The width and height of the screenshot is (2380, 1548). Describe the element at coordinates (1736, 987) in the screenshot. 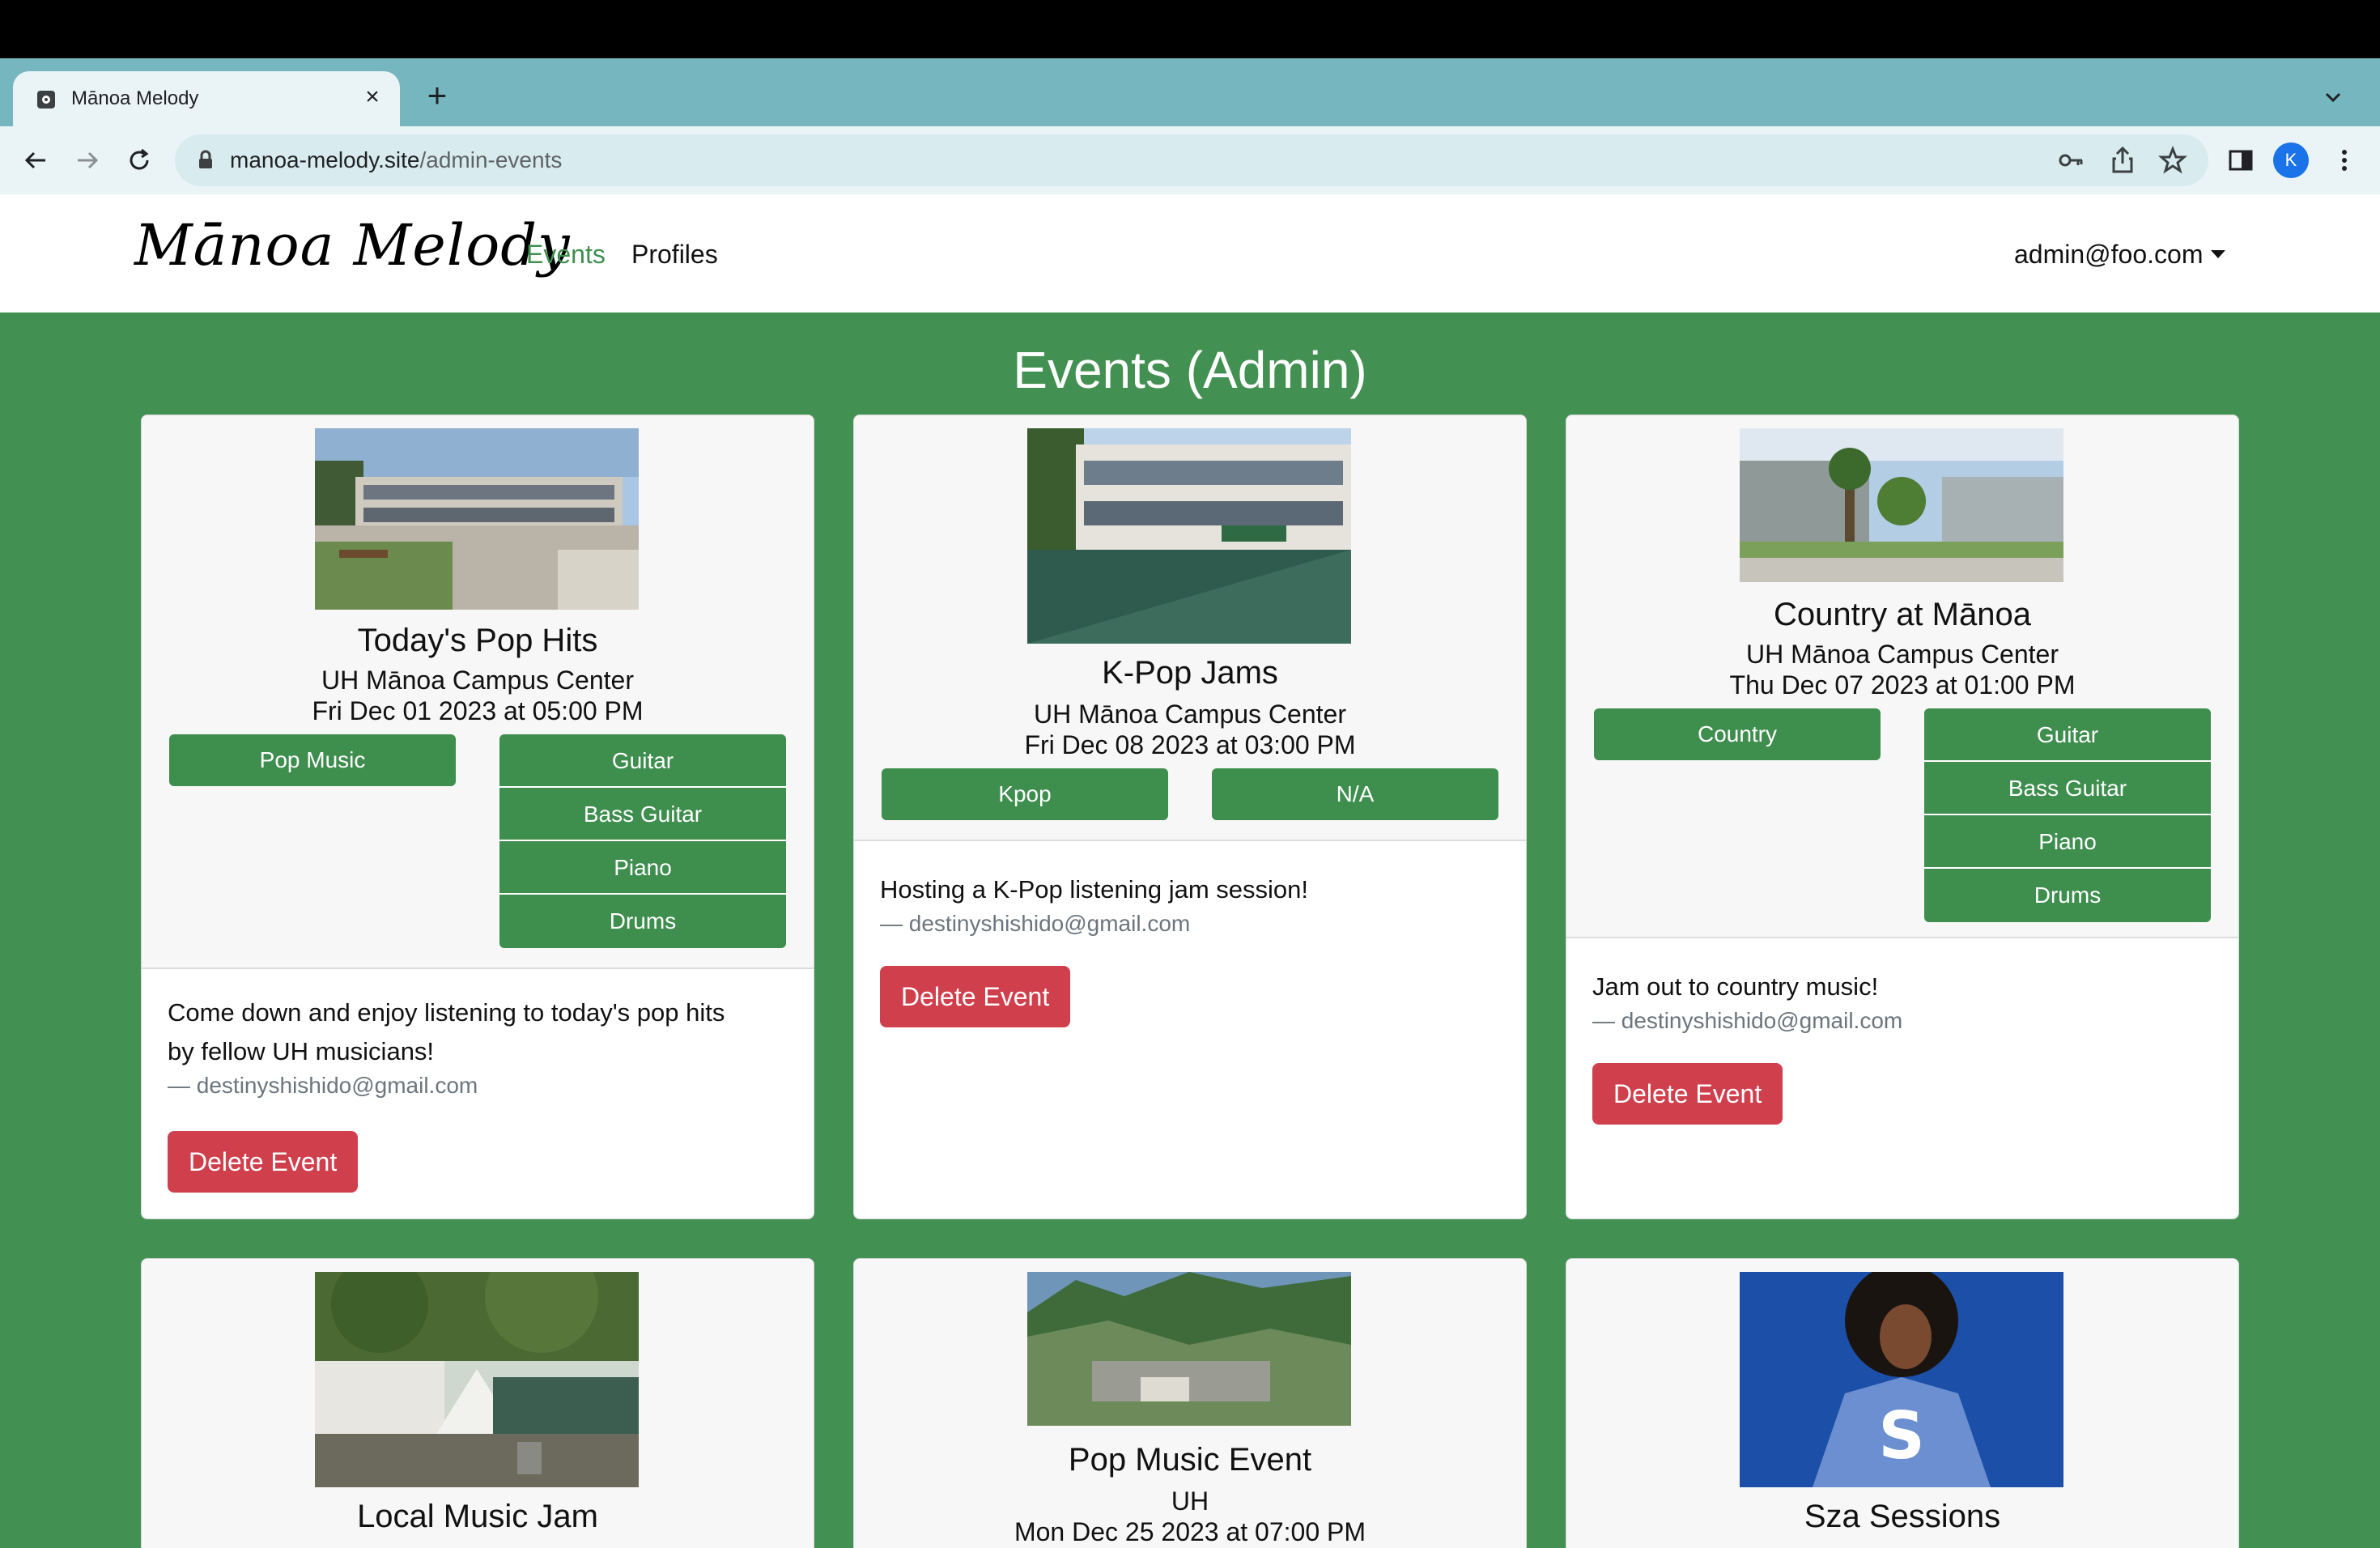

I see `event-description: Jam out to country music!` at that location.